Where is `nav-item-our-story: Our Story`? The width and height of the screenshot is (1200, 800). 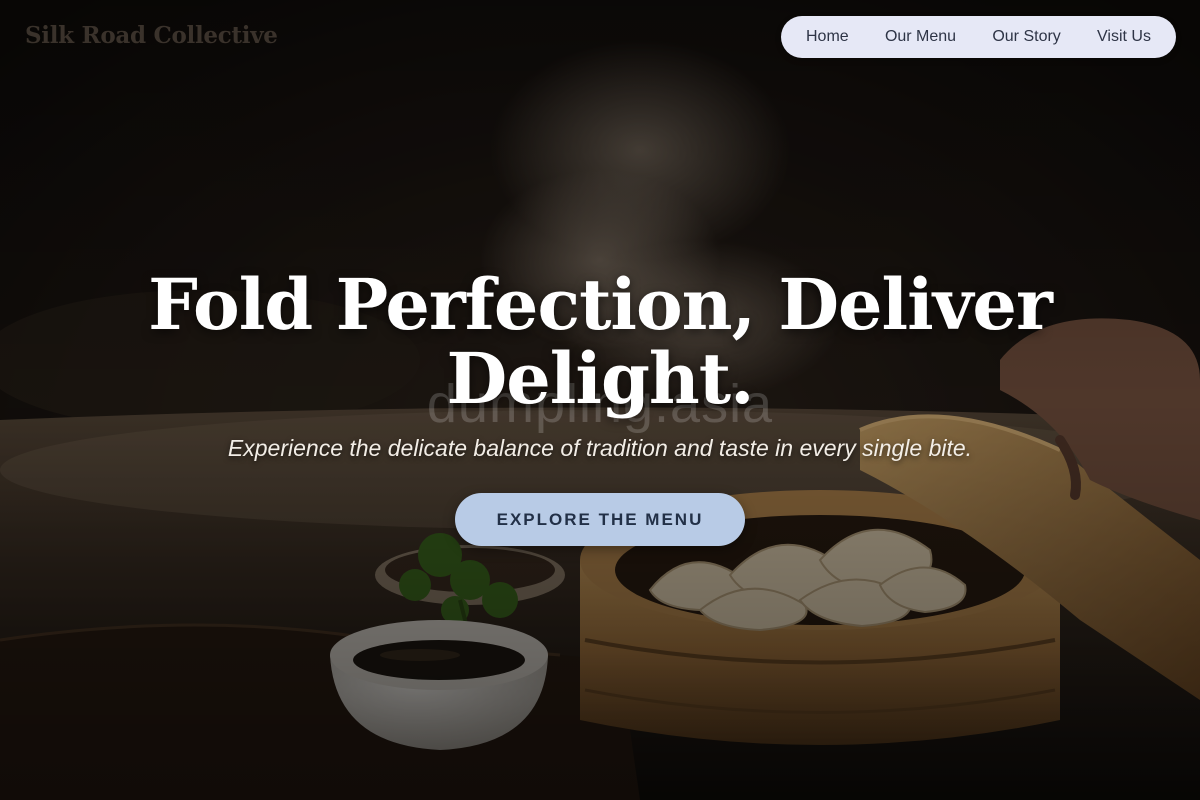
nav-item-our-story: Our Story is located at coordinates (1026, 37).